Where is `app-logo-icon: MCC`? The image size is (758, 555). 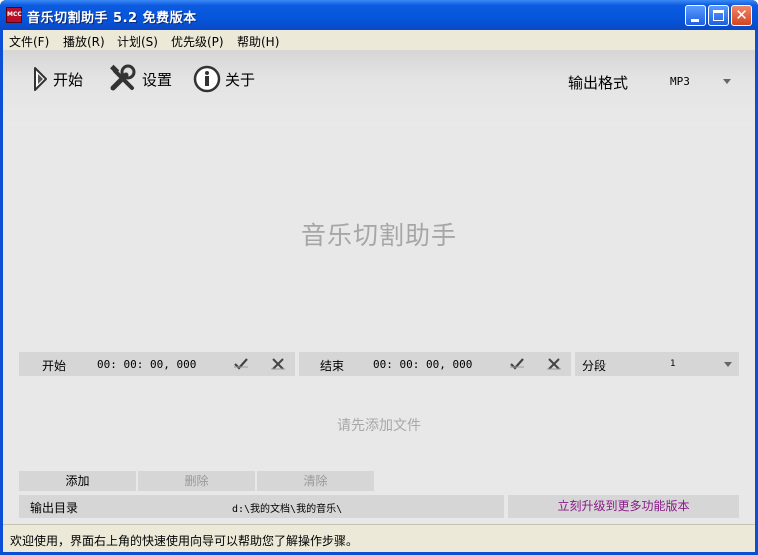
app-logo-icon: MCC is located at coordinates (14, 15).